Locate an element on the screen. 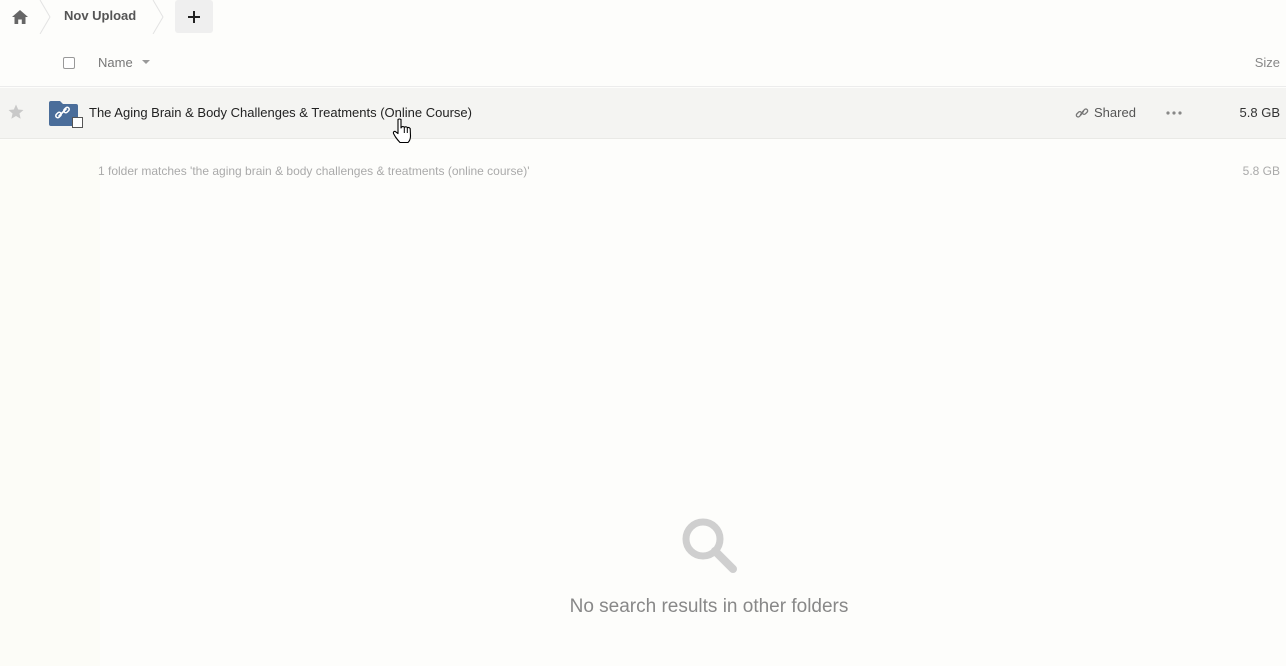 Image resolution: width=1286 pixels, height=666 pixels. column-header-size: Size is located at coordinates (1267, 62).